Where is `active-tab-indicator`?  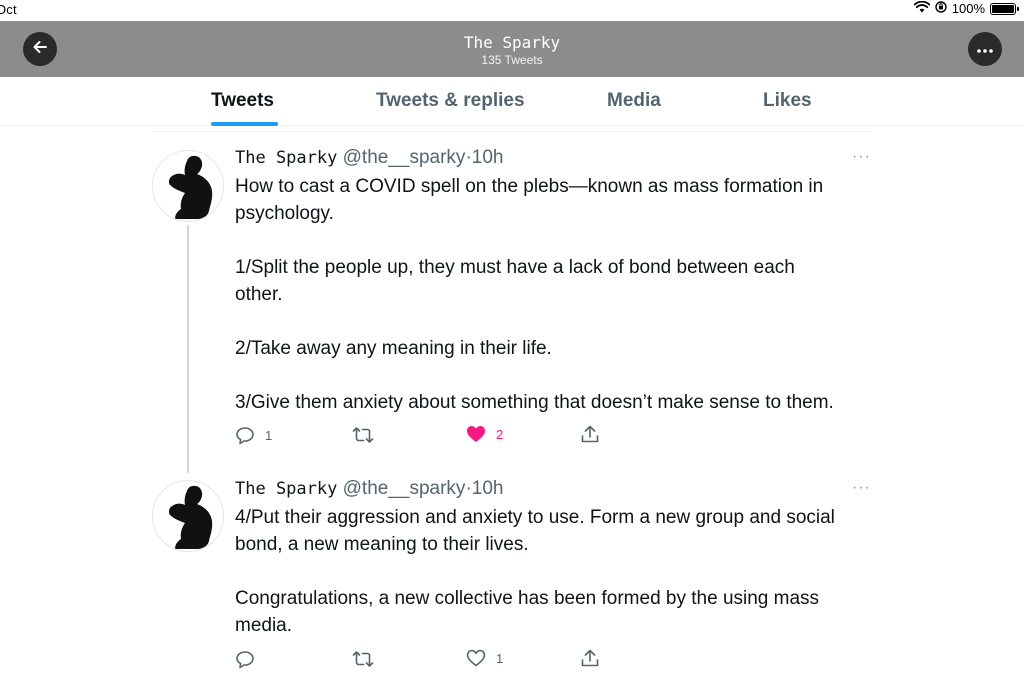
active-tab-indicator is located at coordinates (244, 124).